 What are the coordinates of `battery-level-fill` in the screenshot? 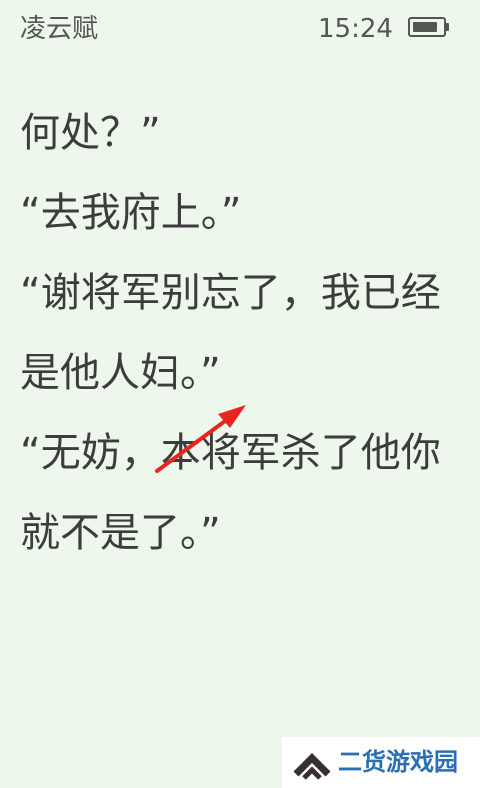 It's located at (425, 27).